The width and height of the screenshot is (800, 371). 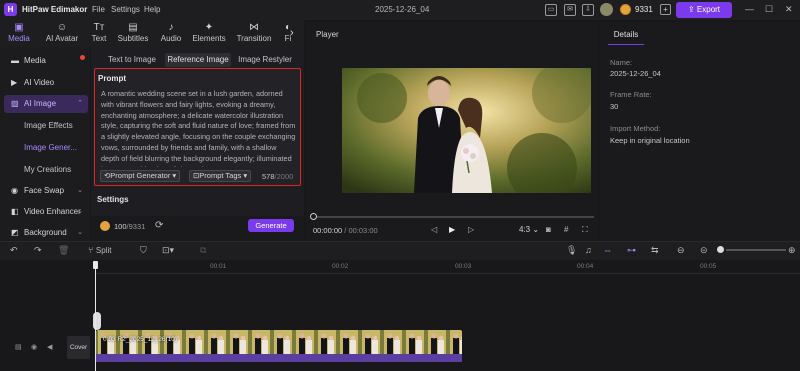 I want to click on import-method-label: Import Method:, so click(x=635, y=128).